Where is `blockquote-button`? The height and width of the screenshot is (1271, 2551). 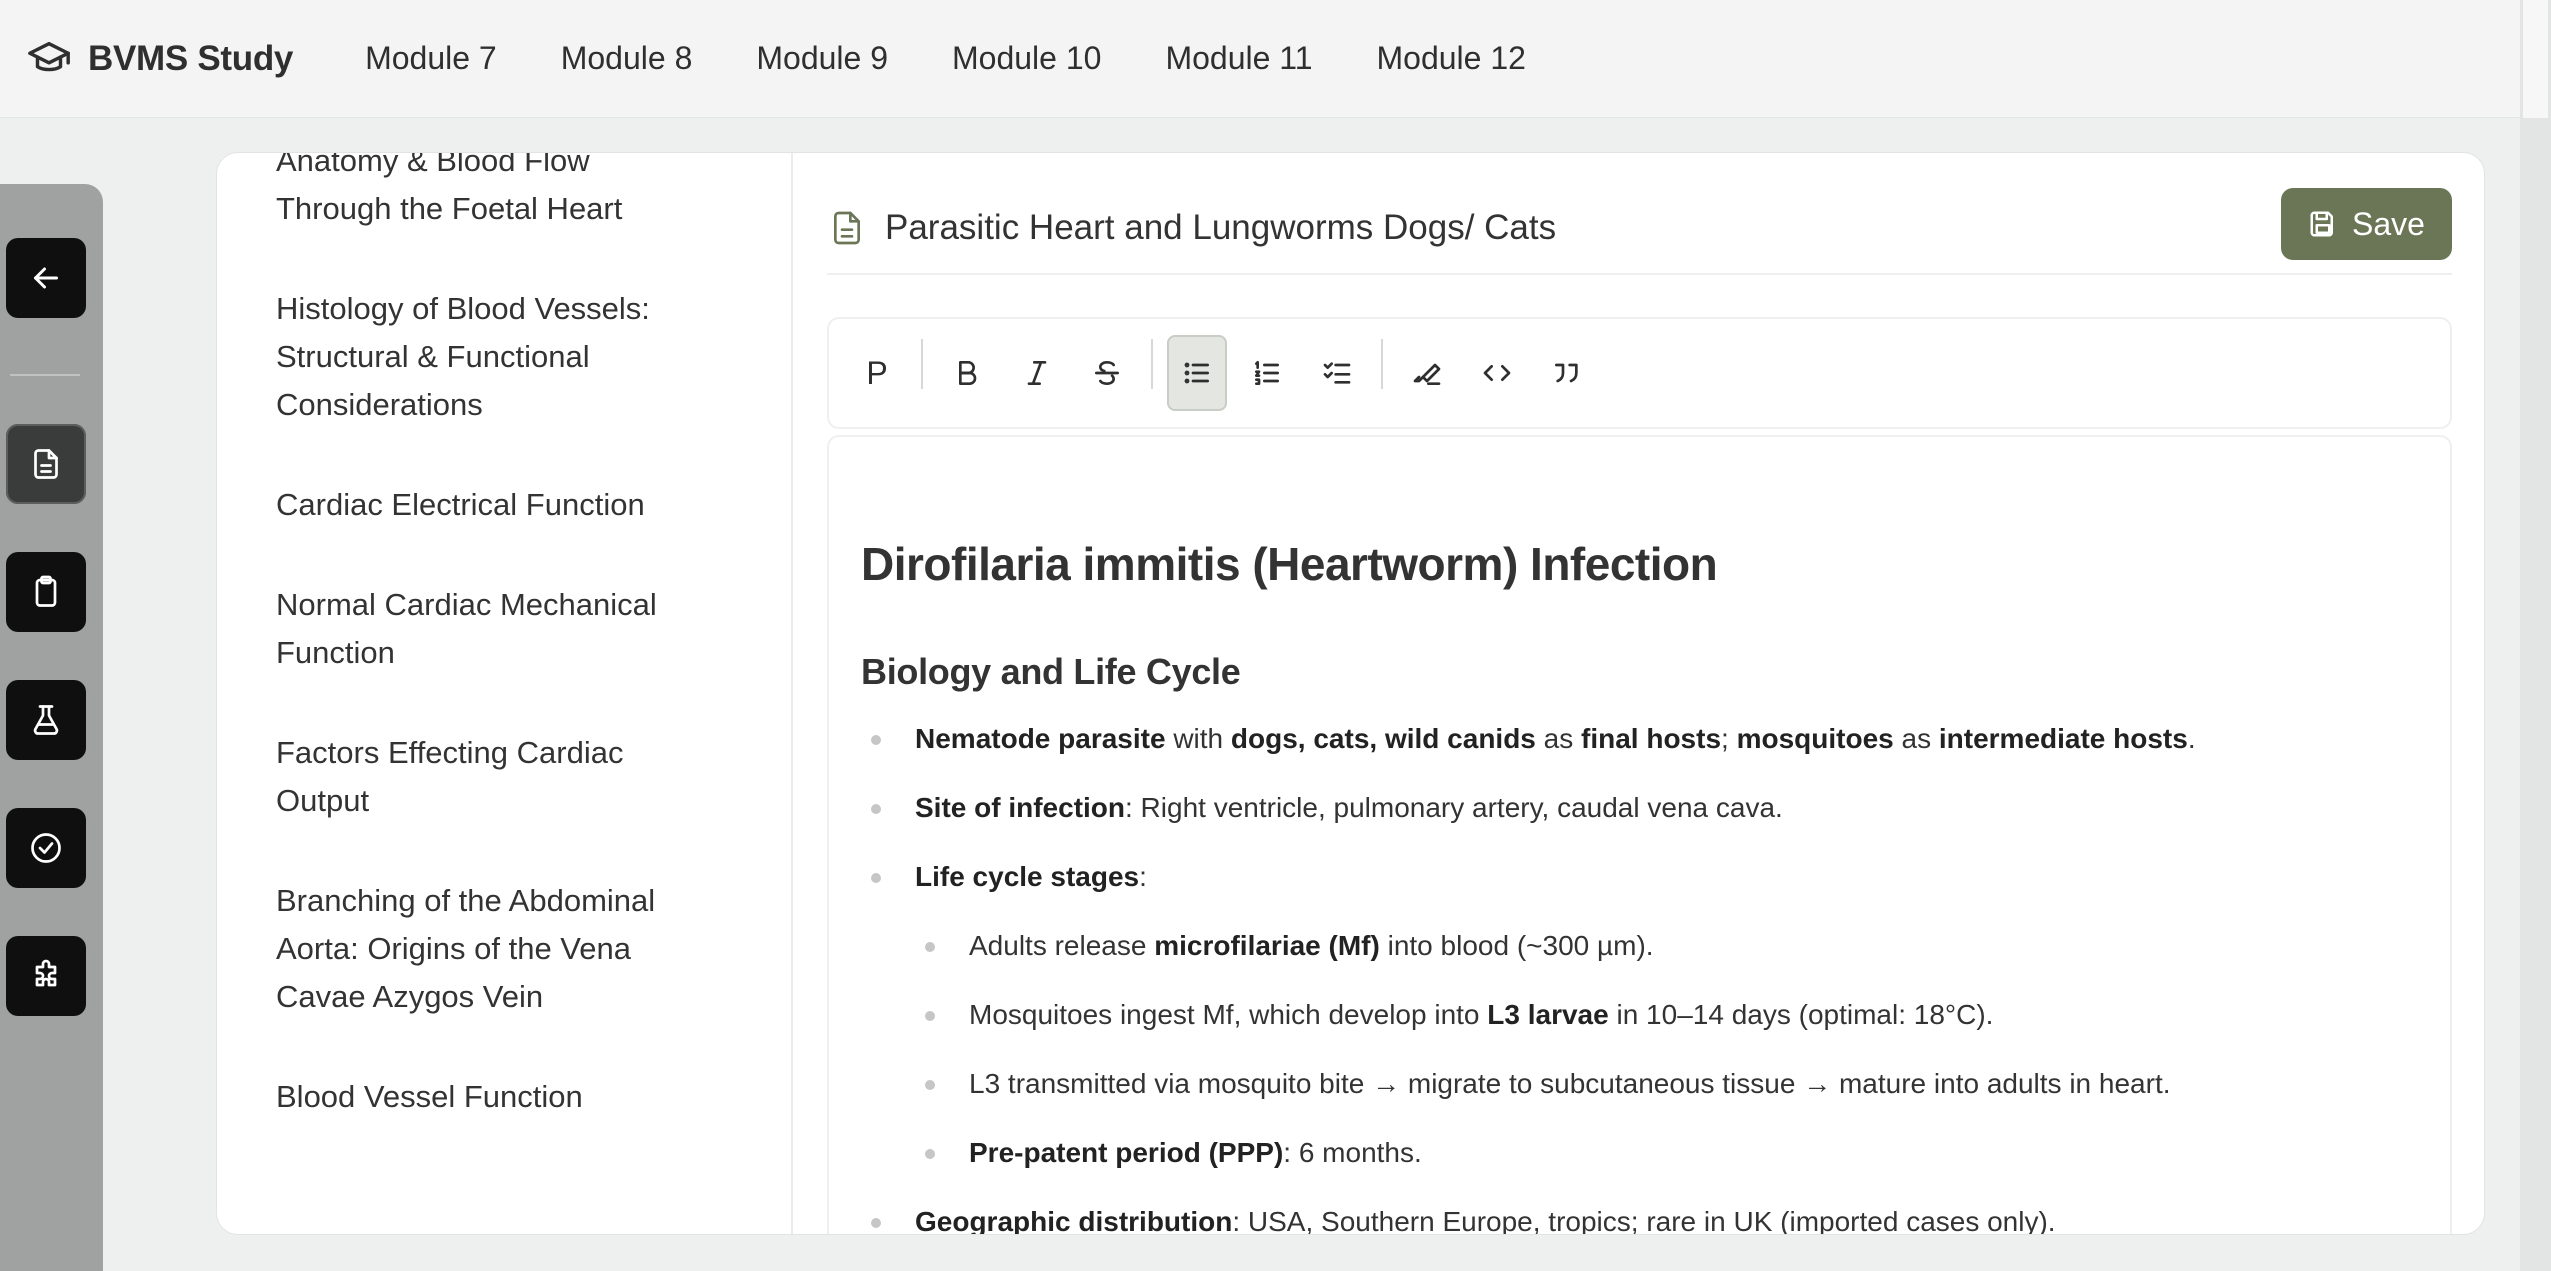 blockquote-button is located at coordinates (1567, 373).